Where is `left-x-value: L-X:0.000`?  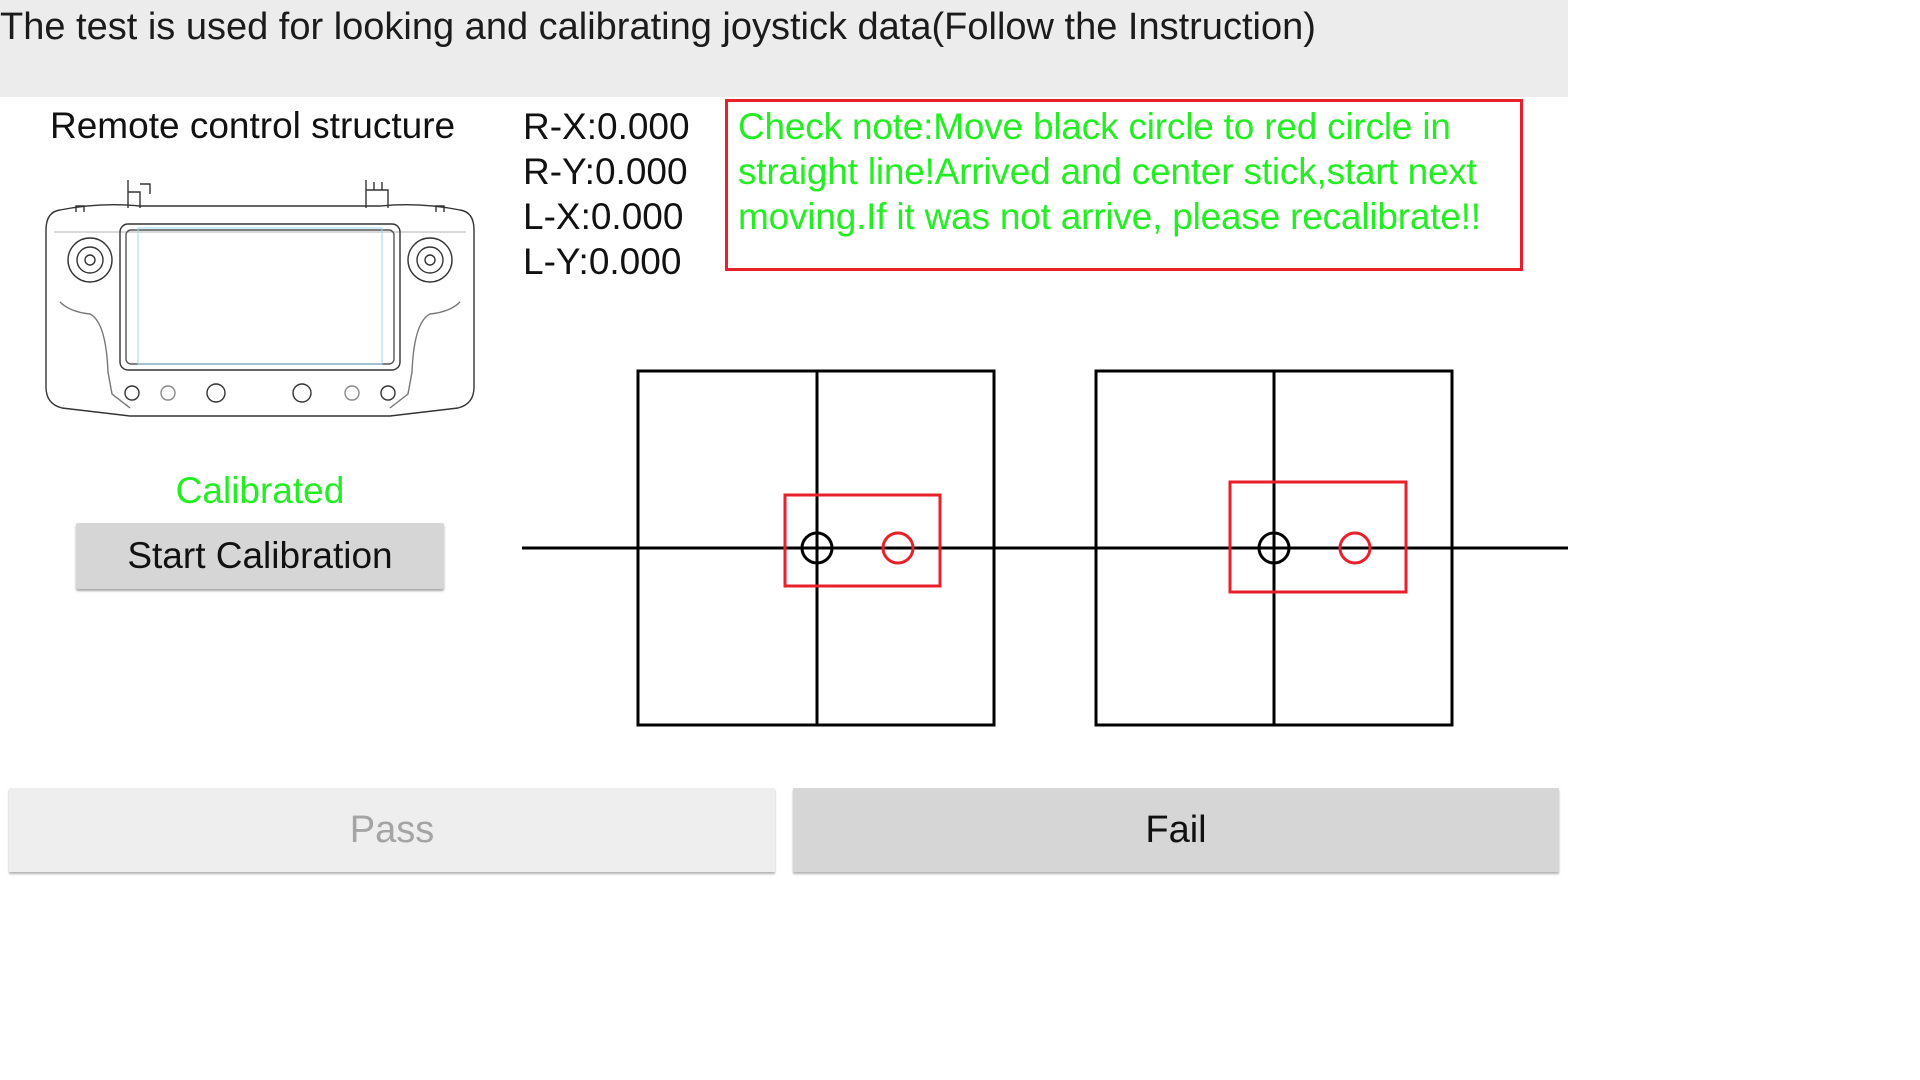
left-x-value: L-X:0.000 is located at coordinates (603, 216).